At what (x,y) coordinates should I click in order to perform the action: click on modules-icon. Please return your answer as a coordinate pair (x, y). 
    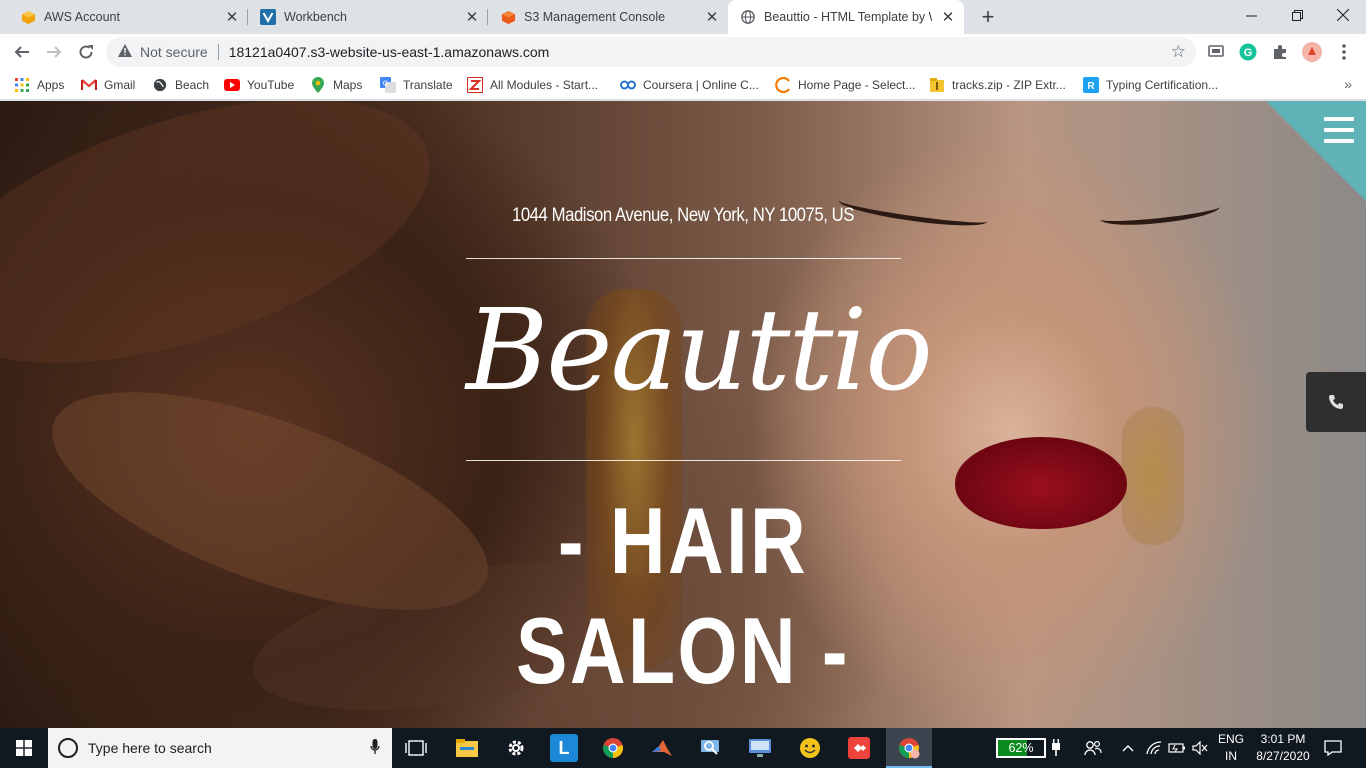
    Looking at the image, I should click on (475, 85).